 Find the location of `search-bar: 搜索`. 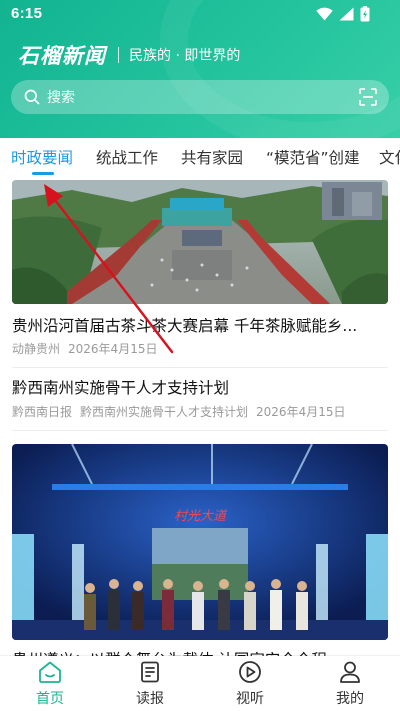

search-bar: 搜索 is located at coordinates (200, 97).